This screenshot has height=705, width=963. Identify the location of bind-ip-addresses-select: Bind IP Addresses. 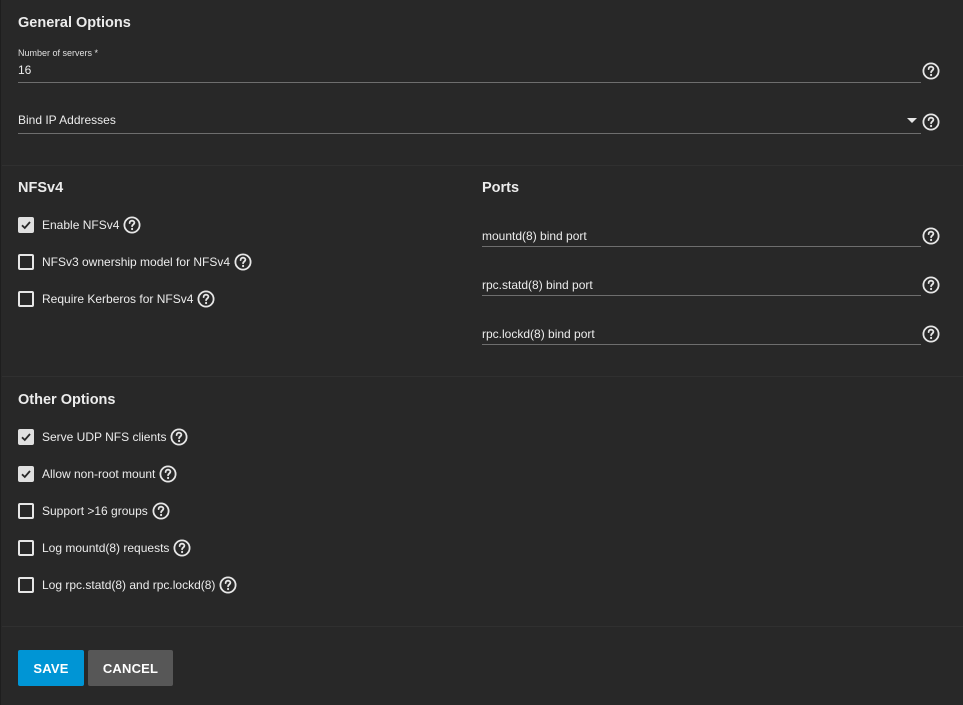
(469, 122).